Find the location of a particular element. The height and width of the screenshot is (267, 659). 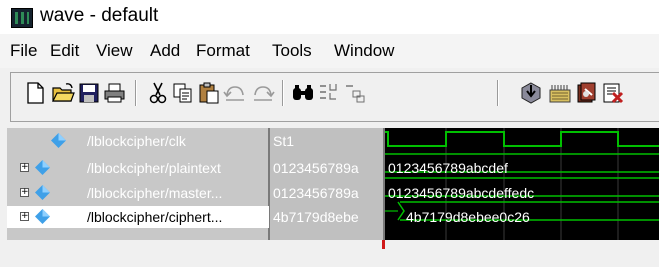

signal-name: /lblockcipher/clk is located at coordinates (136, 141).